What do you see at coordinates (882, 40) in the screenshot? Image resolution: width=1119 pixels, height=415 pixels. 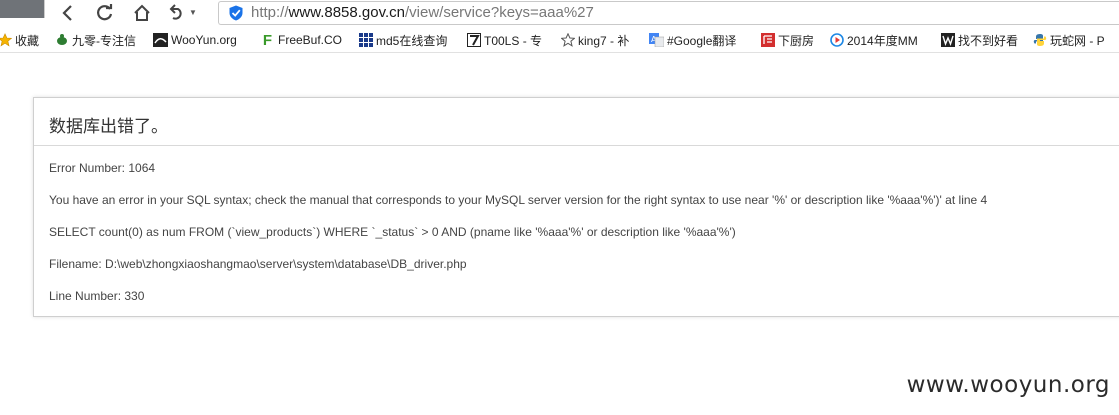 I see `bookmark-label: 2014年度MM` at bounding box center [882, 40].